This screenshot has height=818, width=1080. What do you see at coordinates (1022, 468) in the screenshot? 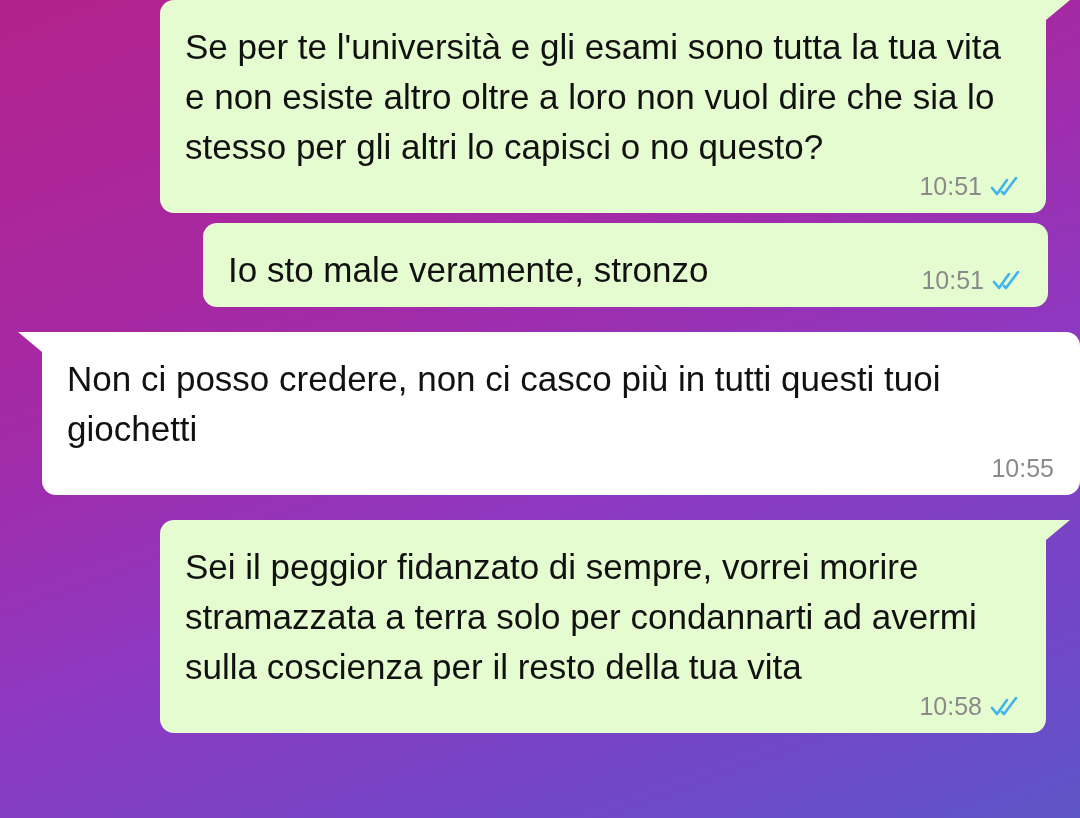
I see `message-time: 10:55` at bounding box center [1022, 468].